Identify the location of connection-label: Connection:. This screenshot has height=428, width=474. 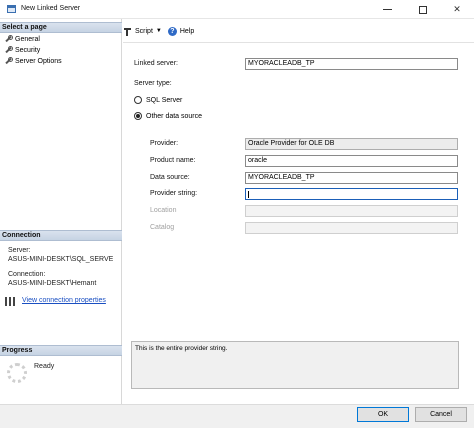
(27, 274).